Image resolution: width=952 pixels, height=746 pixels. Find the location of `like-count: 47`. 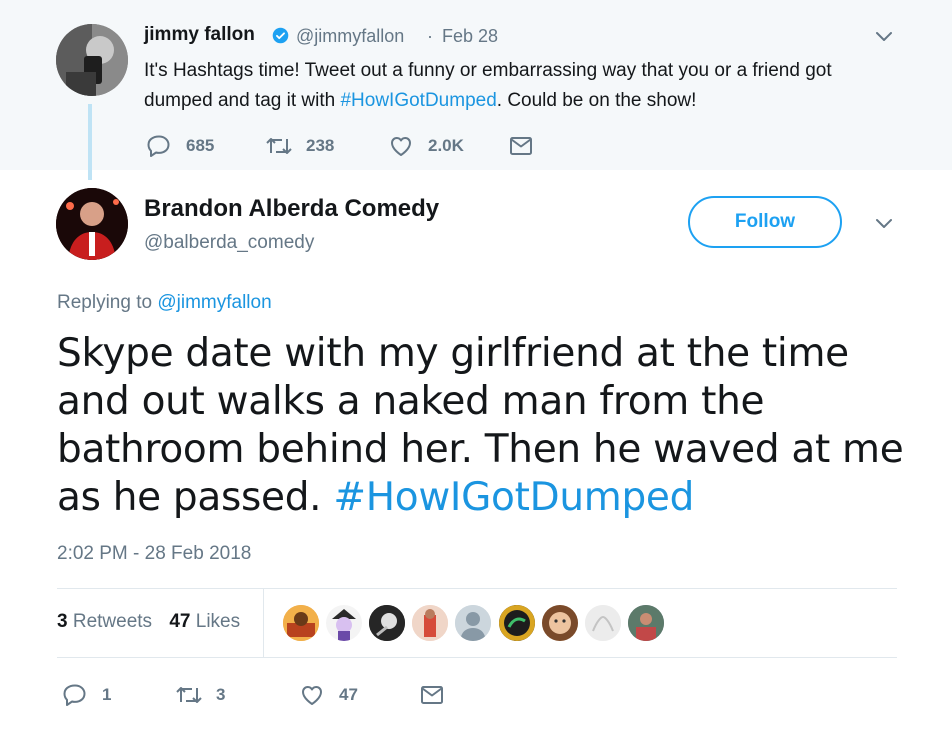

like-count: 47 is located at coordinates (348, 694).